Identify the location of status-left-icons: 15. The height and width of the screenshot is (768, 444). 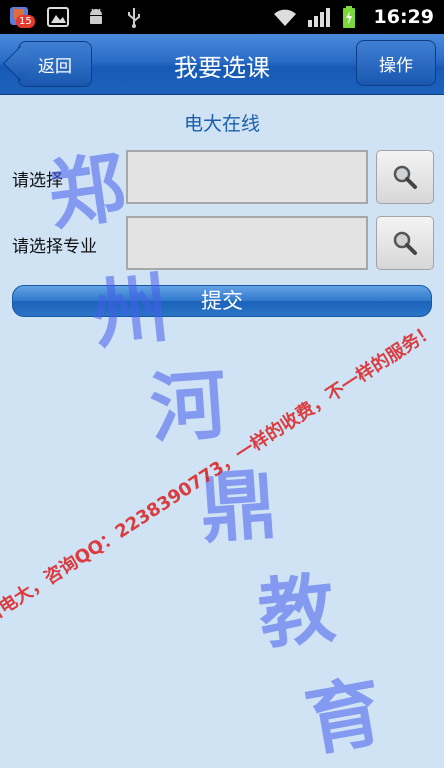
(77, 17).